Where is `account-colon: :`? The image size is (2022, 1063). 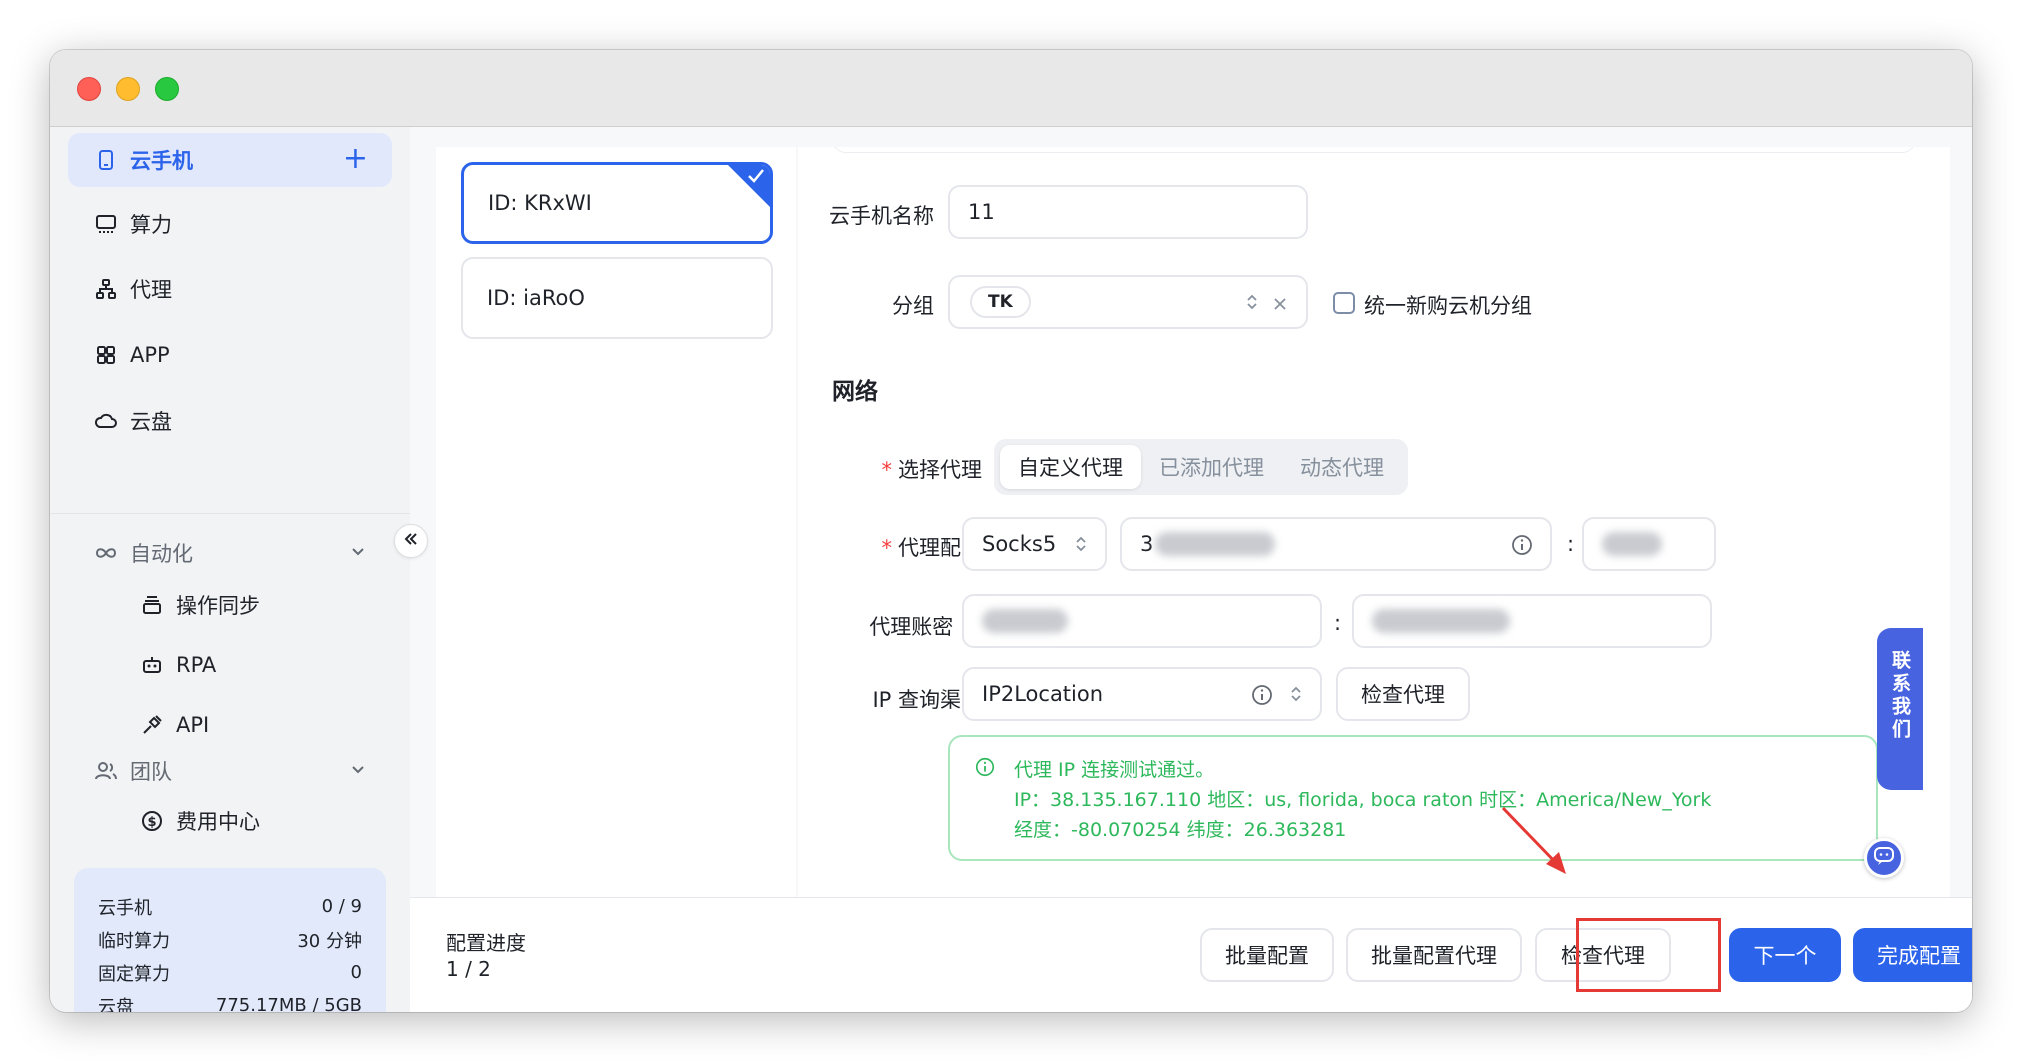
account-colon: : is located at coordinates (1338, 623).